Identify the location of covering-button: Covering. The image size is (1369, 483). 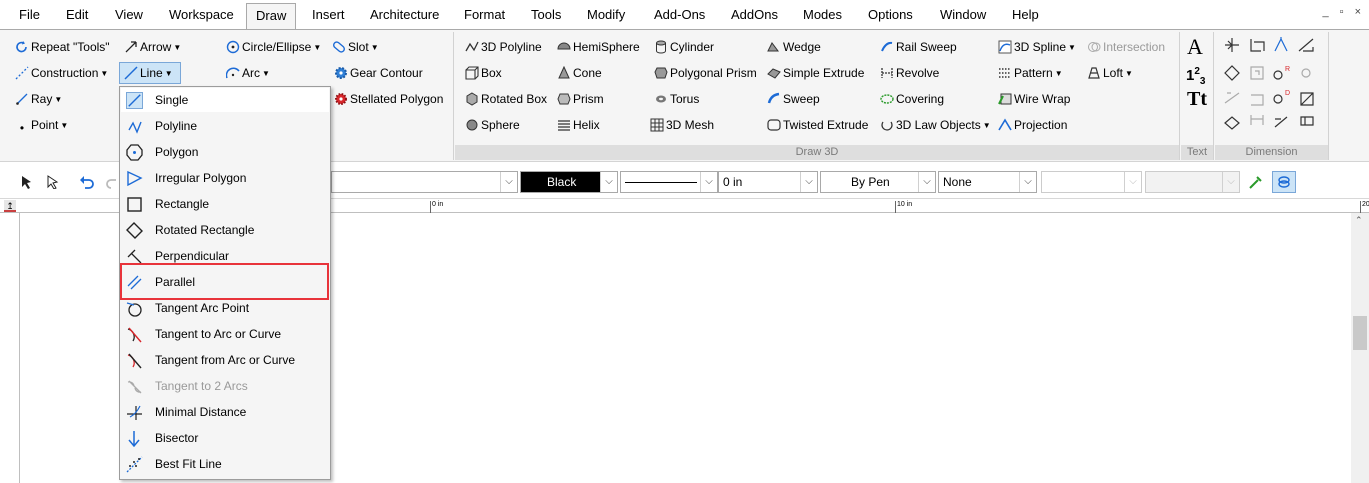
(912, 99).